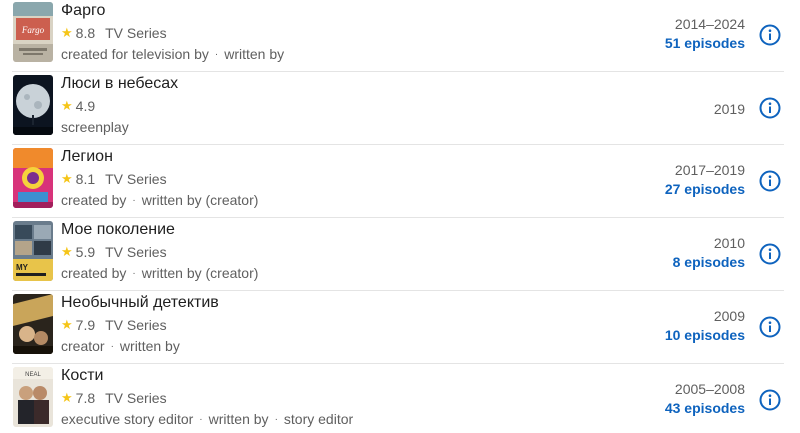 This screenshot has width=800, height=433. I want to click on credit-role: screenplay, so click(95, 127).